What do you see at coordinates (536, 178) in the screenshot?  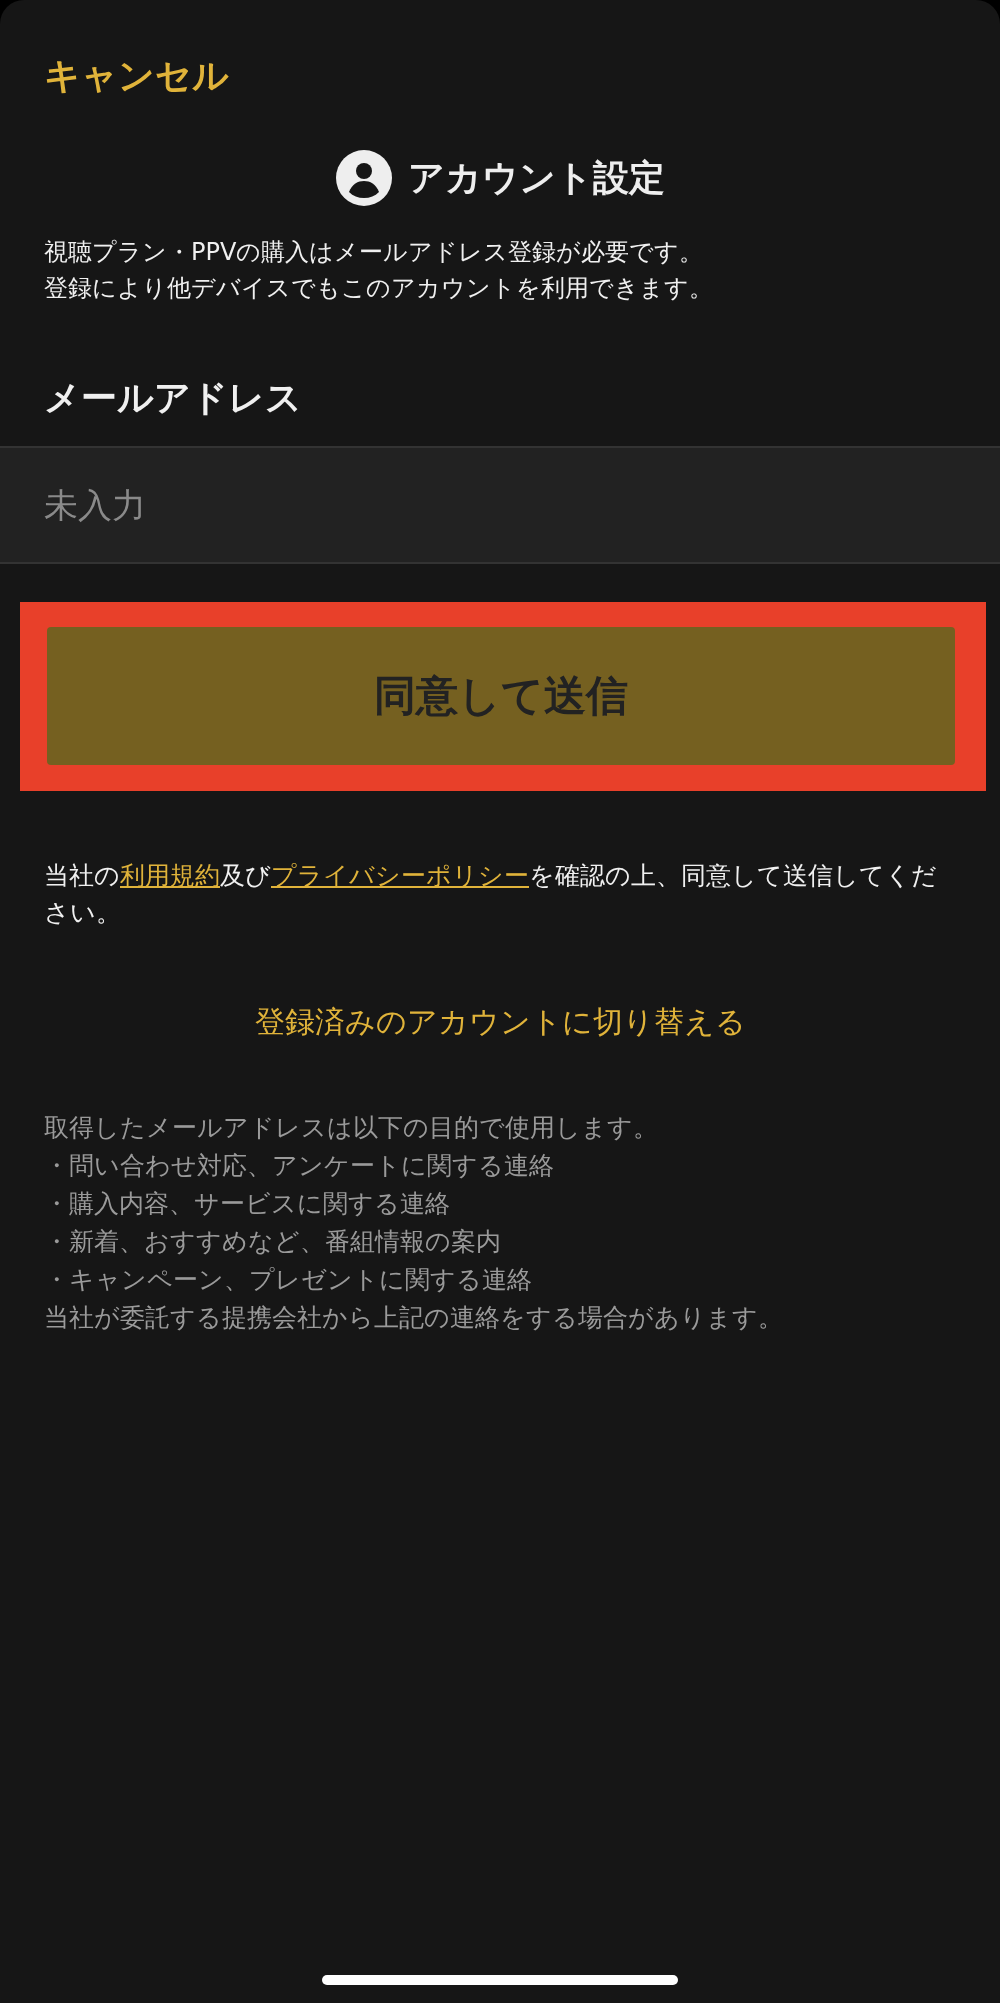 I see `page-title: アカウント設定` at bounding box center [536, 178].